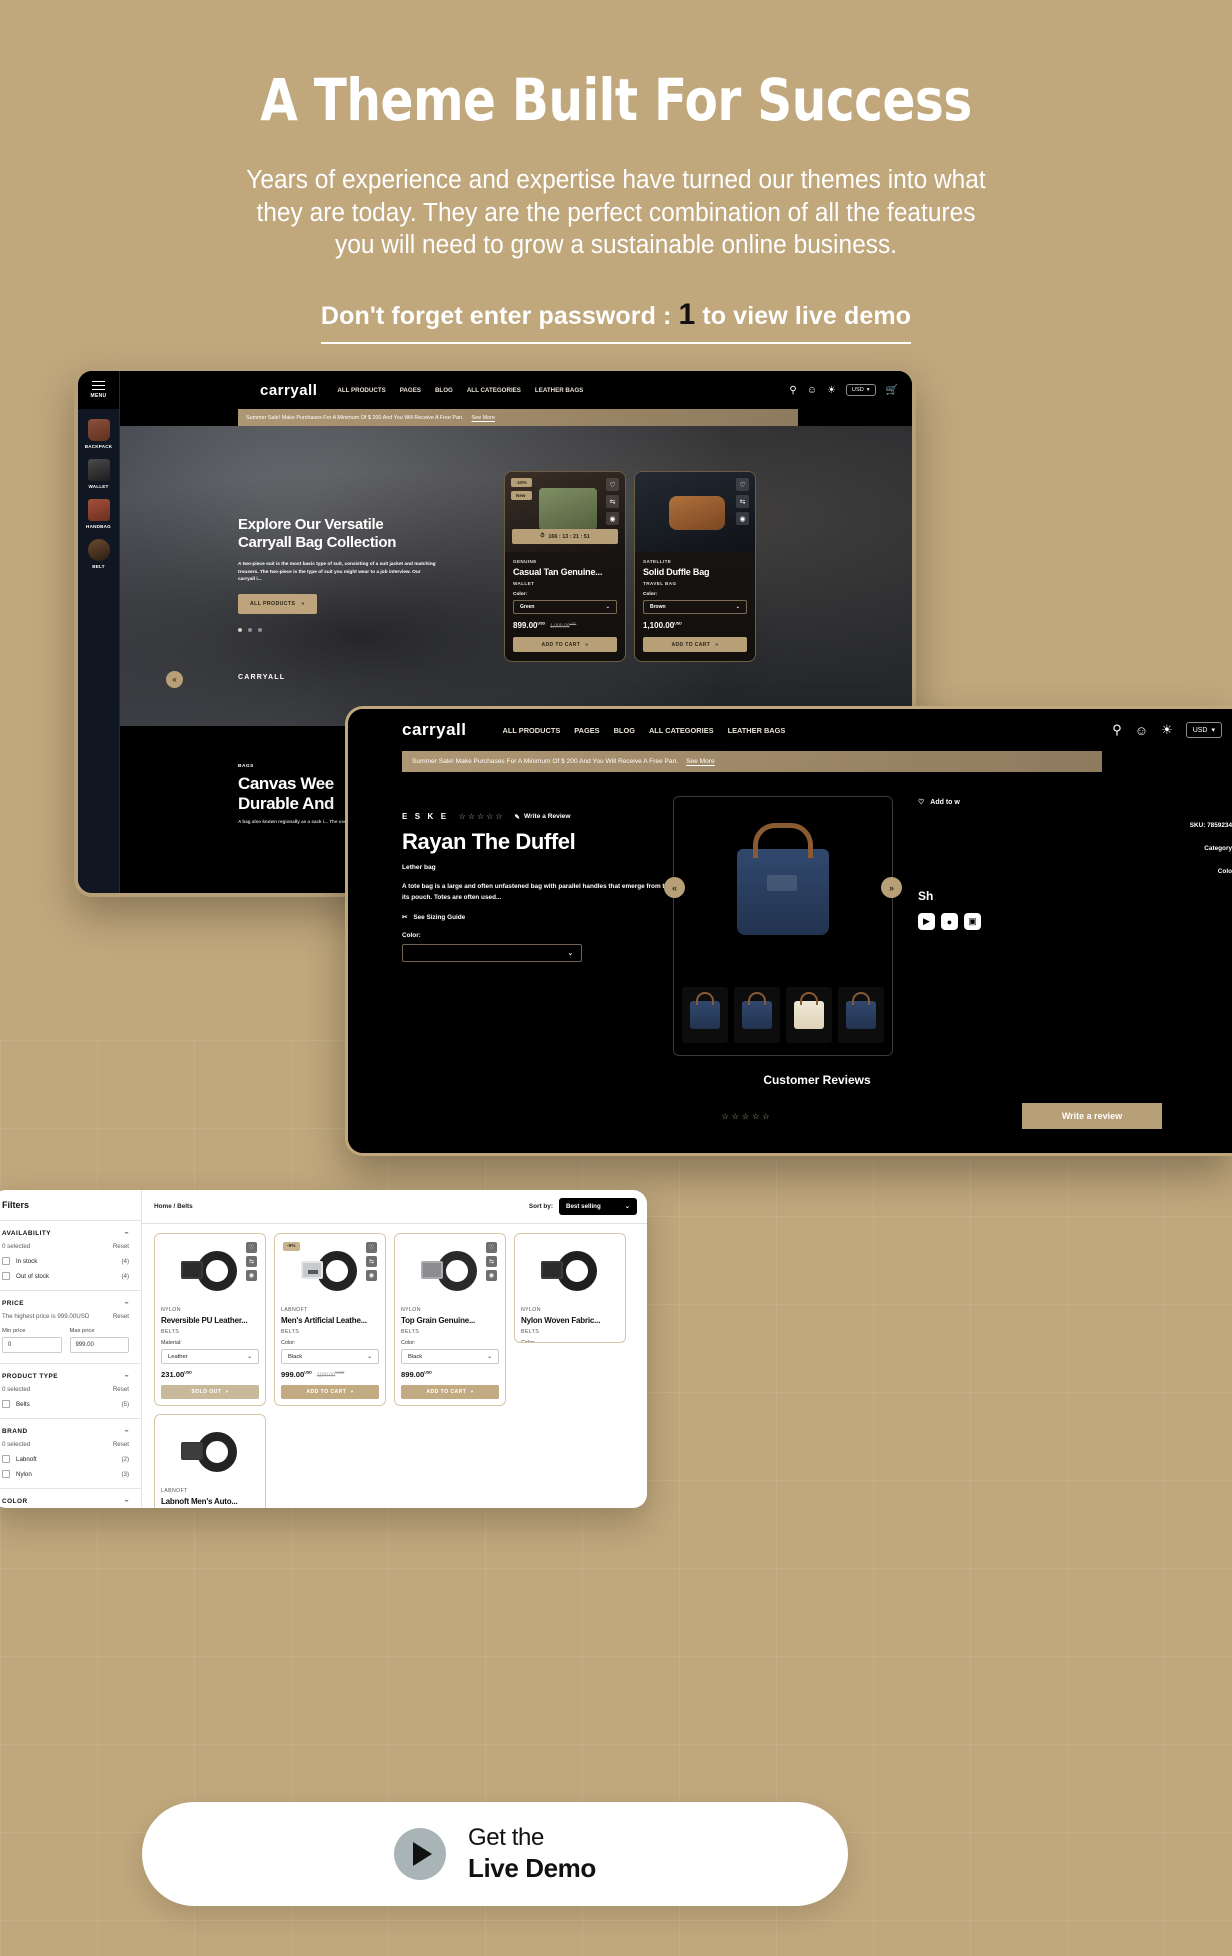 The image size is (1232, 1956). What do you see at coordinates (65, 1303) in the screenshot?
I see `filter-group-header: PRICE −` at bounding box center [65, 1303].